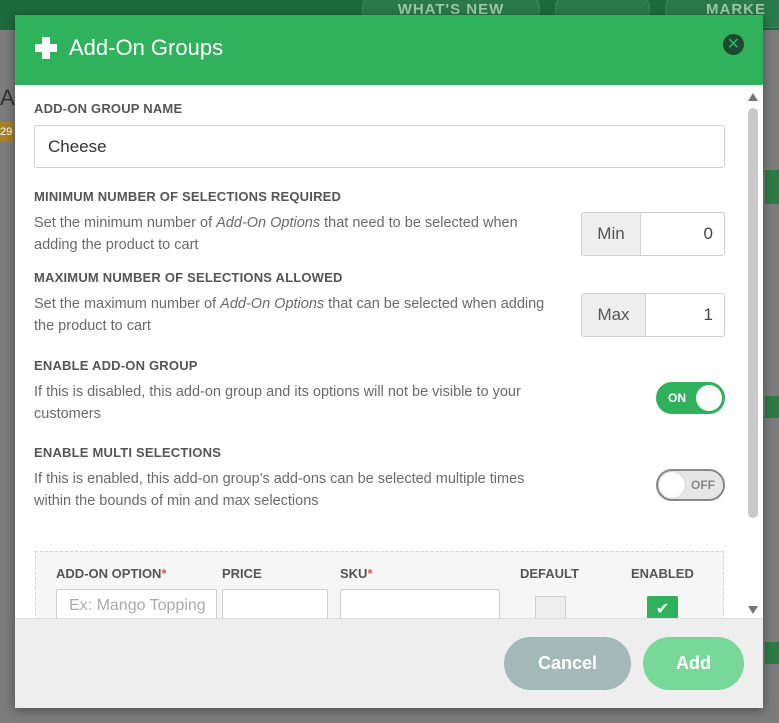  I want to click on app-right-strip, so click(771, 376).